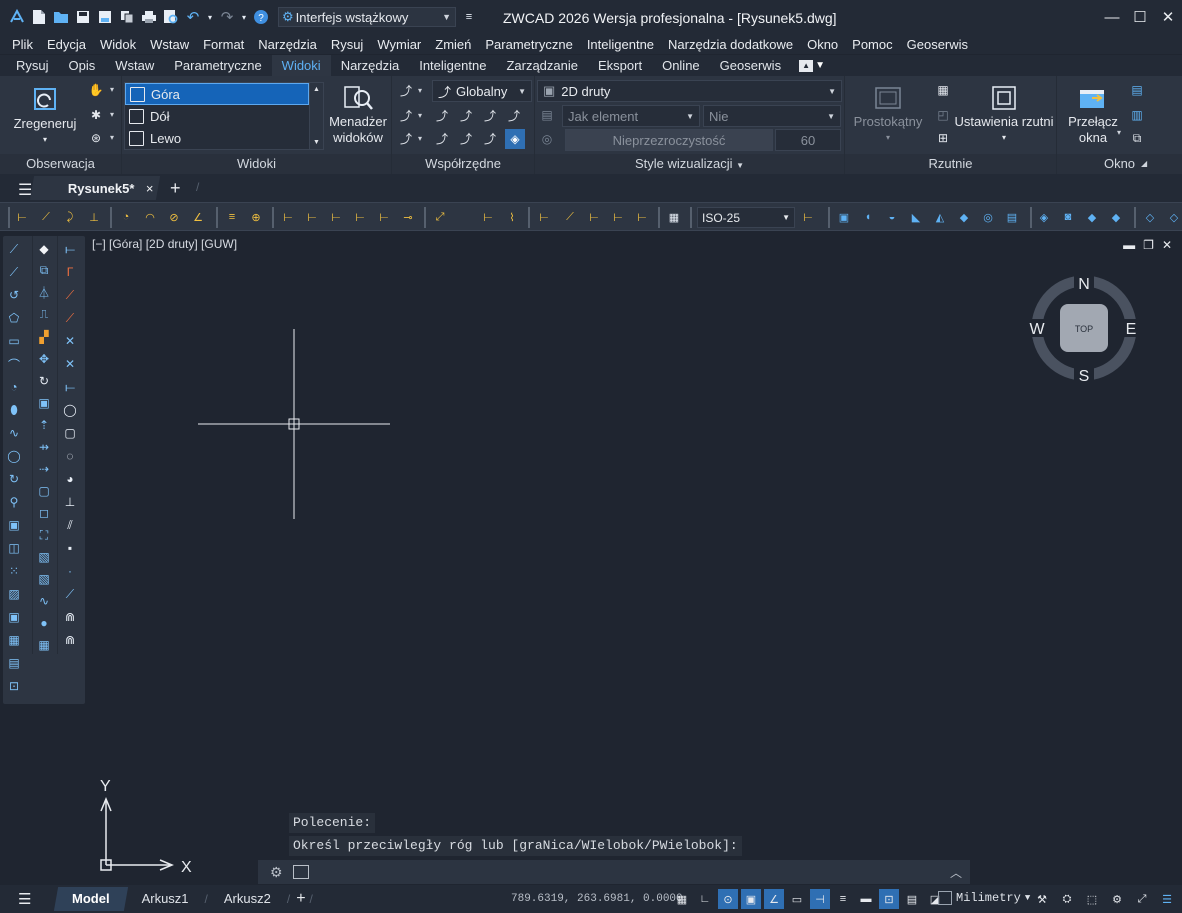 The image size is (1182, 913). Describe the element at coordinates (570, 217) in the screenshot. I see `dim-tool-20-icon: ⟋` at that location.